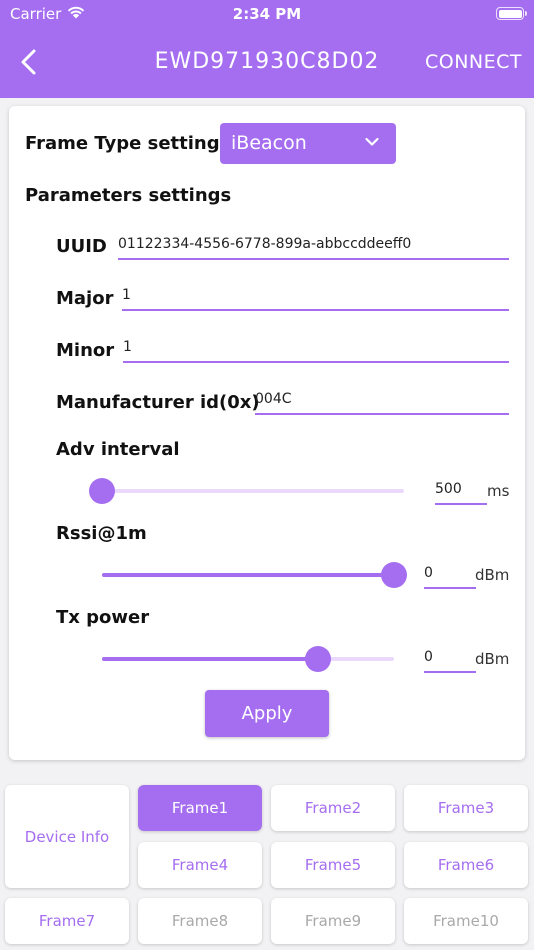 The width and height of the screenshot is (534, 950). I want to click on uuid-input, so click(313, 244).